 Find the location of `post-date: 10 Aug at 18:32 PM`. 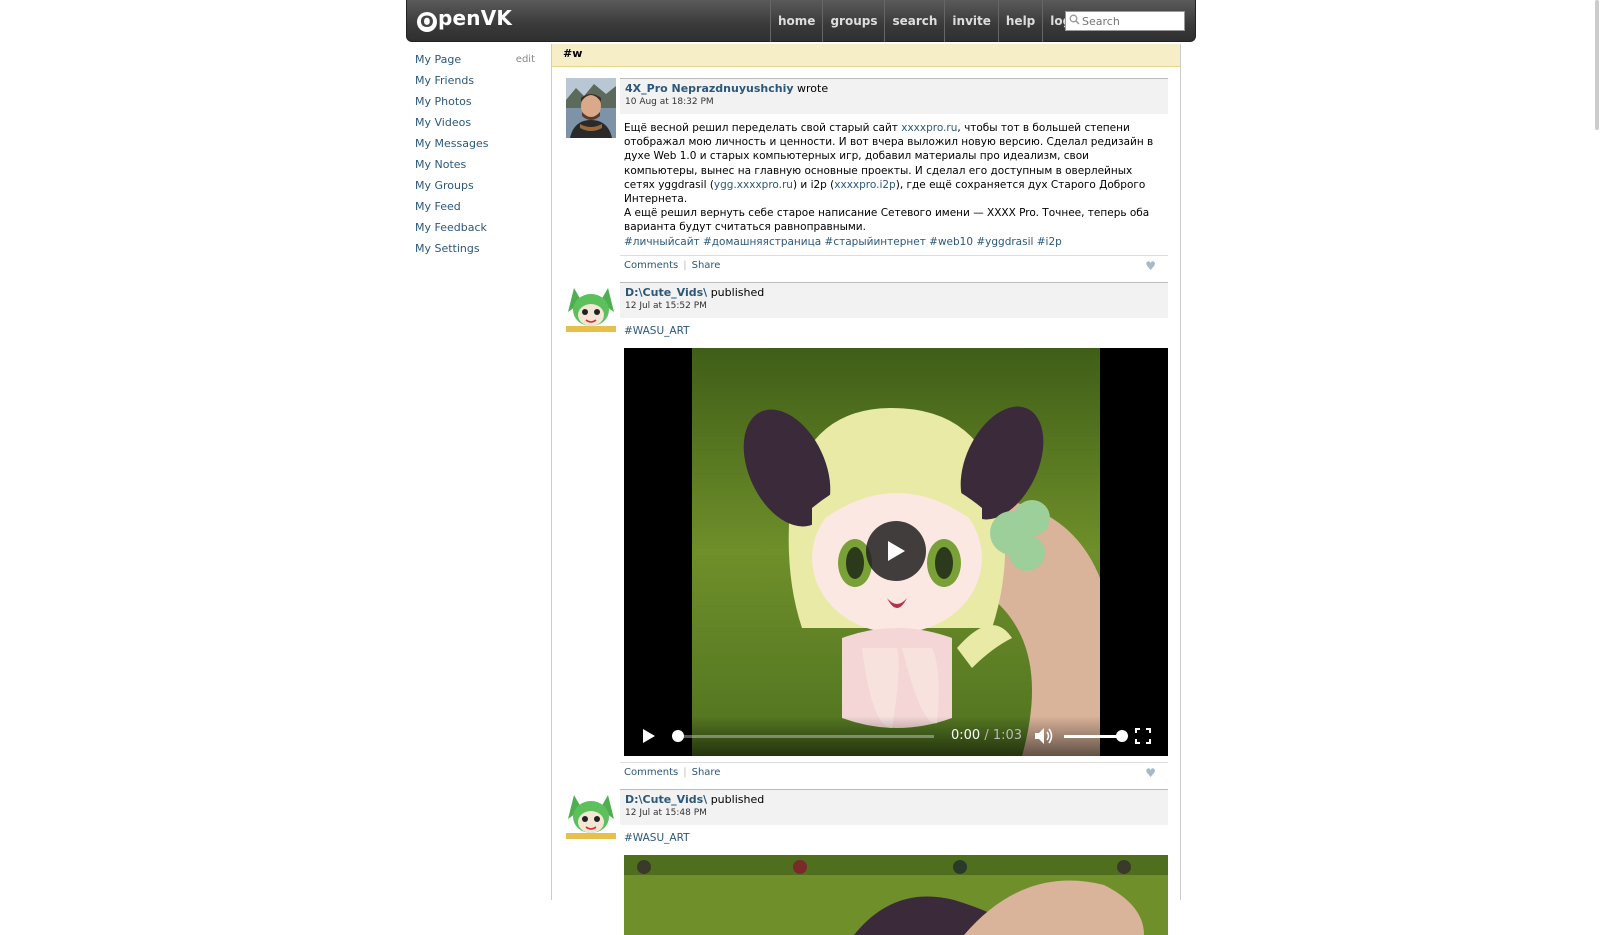

post-date: 10 Aug at 18:32 PM is located at coordinates (894, 102).